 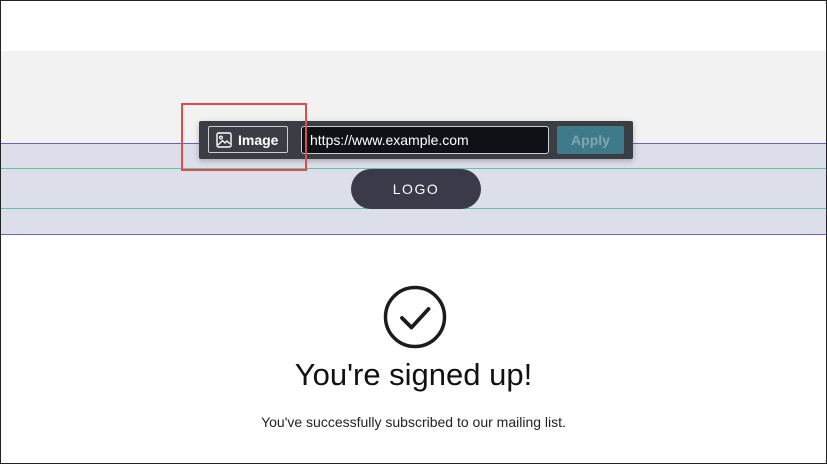 I want to click on image-button: Image, so click(x=248, y=139).